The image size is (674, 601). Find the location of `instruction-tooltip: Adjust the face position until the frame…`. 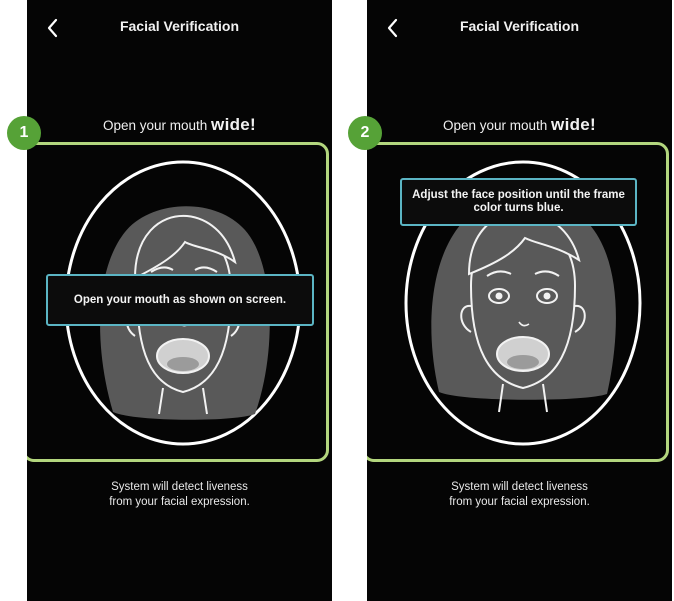

instruction-tooltip: Adjust the face position until the frame… is located at coordinates (518, 202).